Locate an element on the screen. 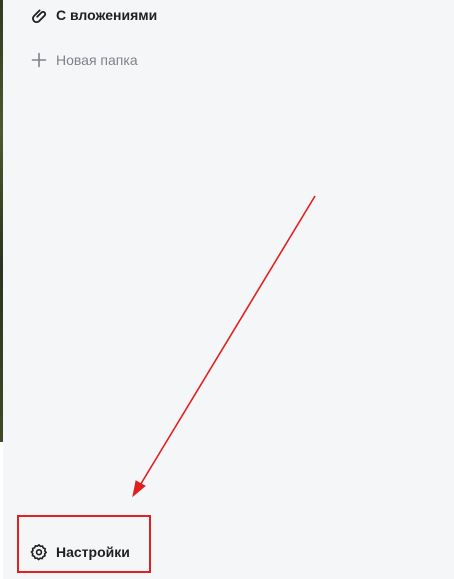 Image resolution: width=454 pixels, height=579 pixels. new-folder-button: Новая папка is located at coordinates (84, 60).